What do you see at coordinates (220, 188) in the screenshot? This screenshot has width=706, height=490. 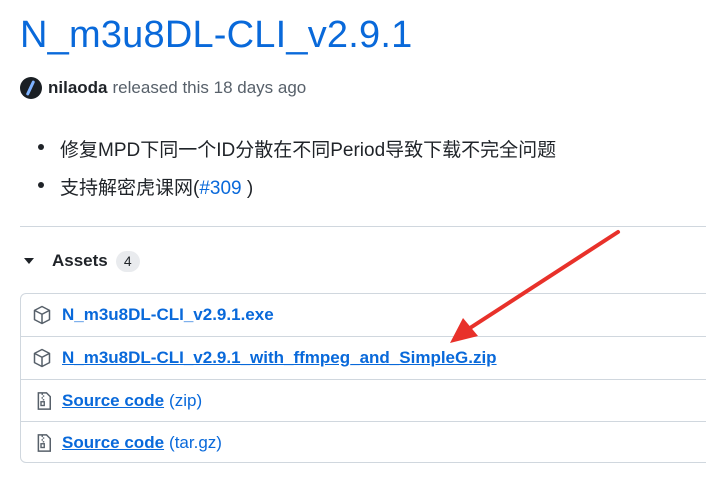 I see `issue-link-309: #309` at bounding box center [220, 188].